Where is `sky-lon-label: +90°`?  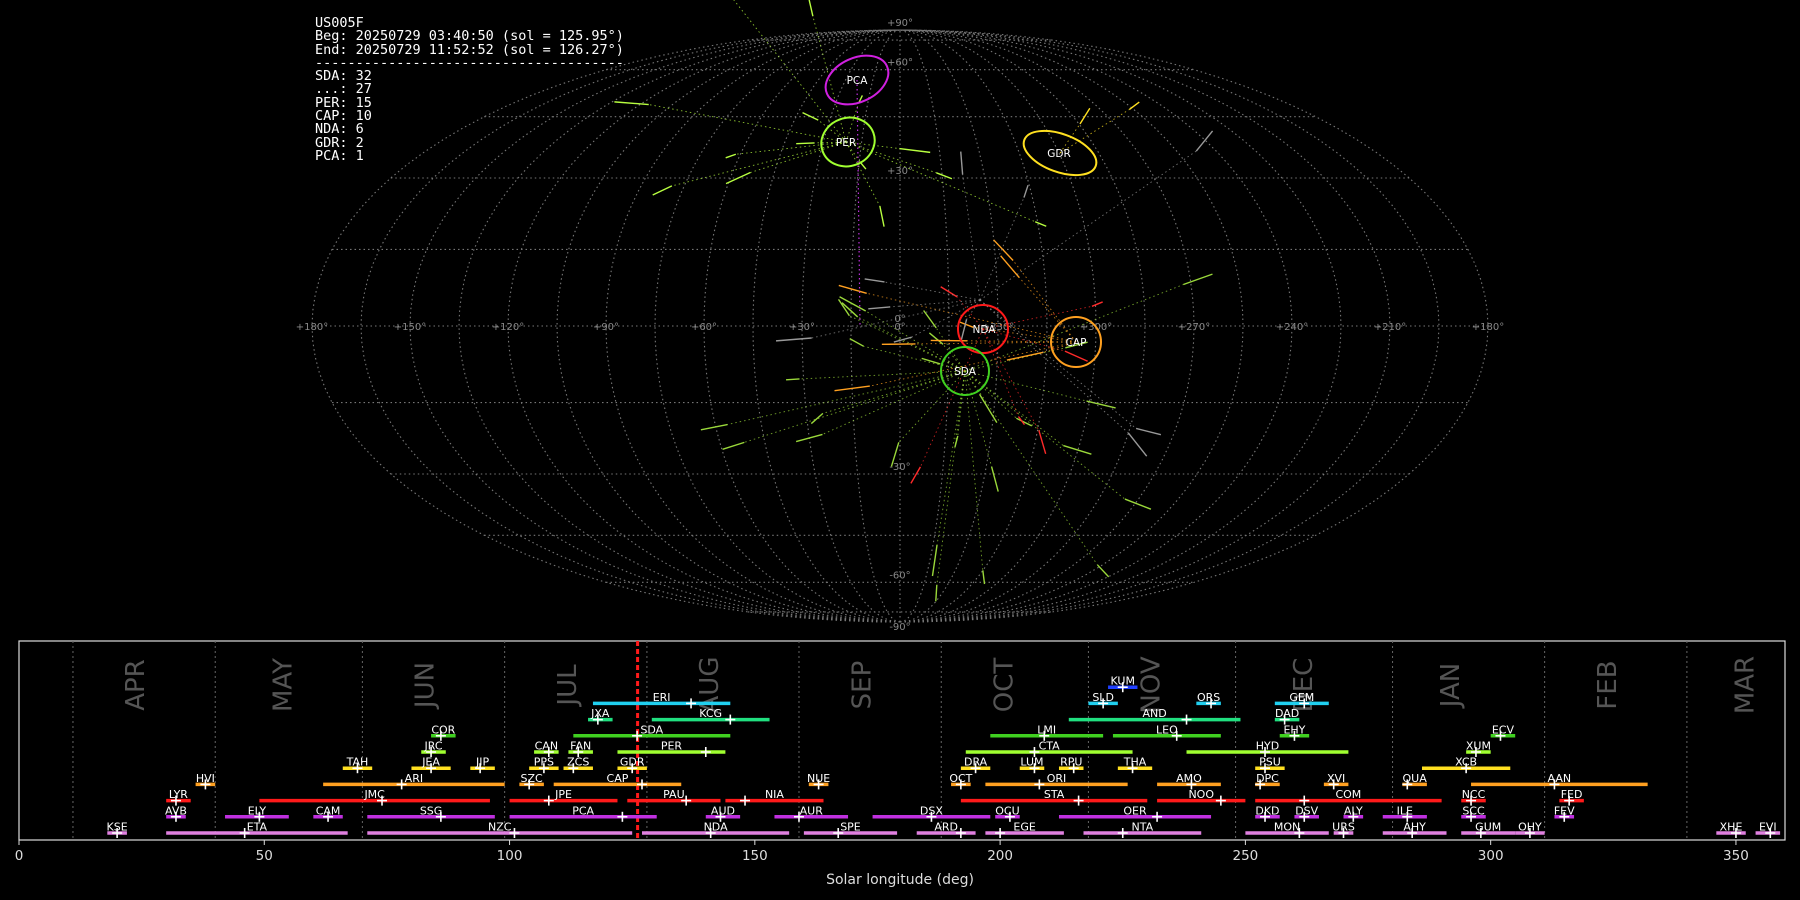 sky-lon-label: +90° is located at coordinates (606, 327).